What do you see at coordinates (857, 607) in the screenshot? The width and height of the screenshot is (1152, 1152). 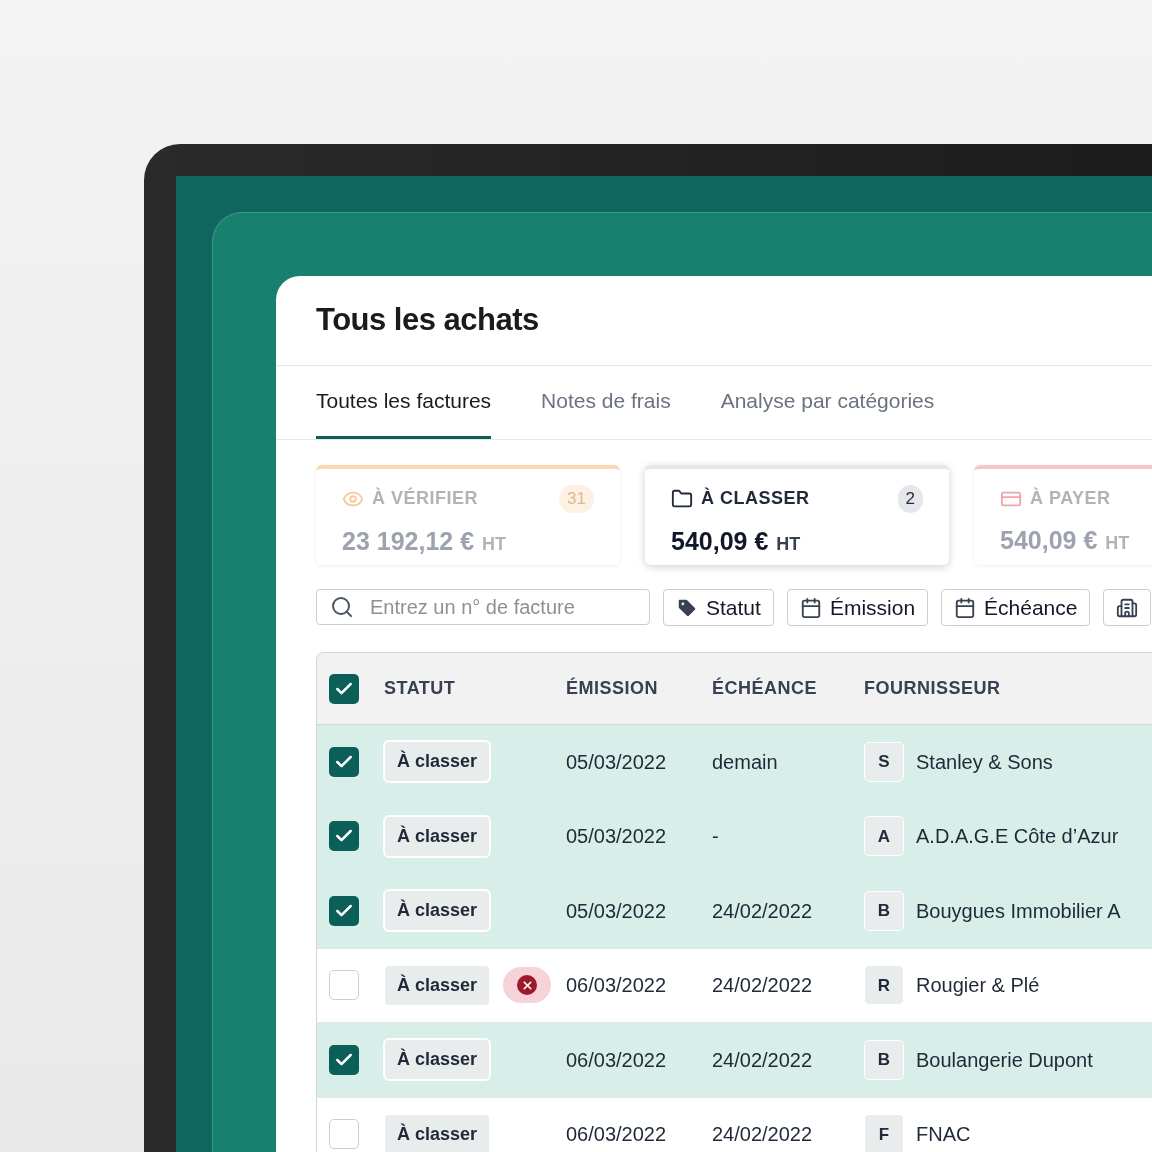 I see `filter-button: Émission` at bounding box center [857, 607].